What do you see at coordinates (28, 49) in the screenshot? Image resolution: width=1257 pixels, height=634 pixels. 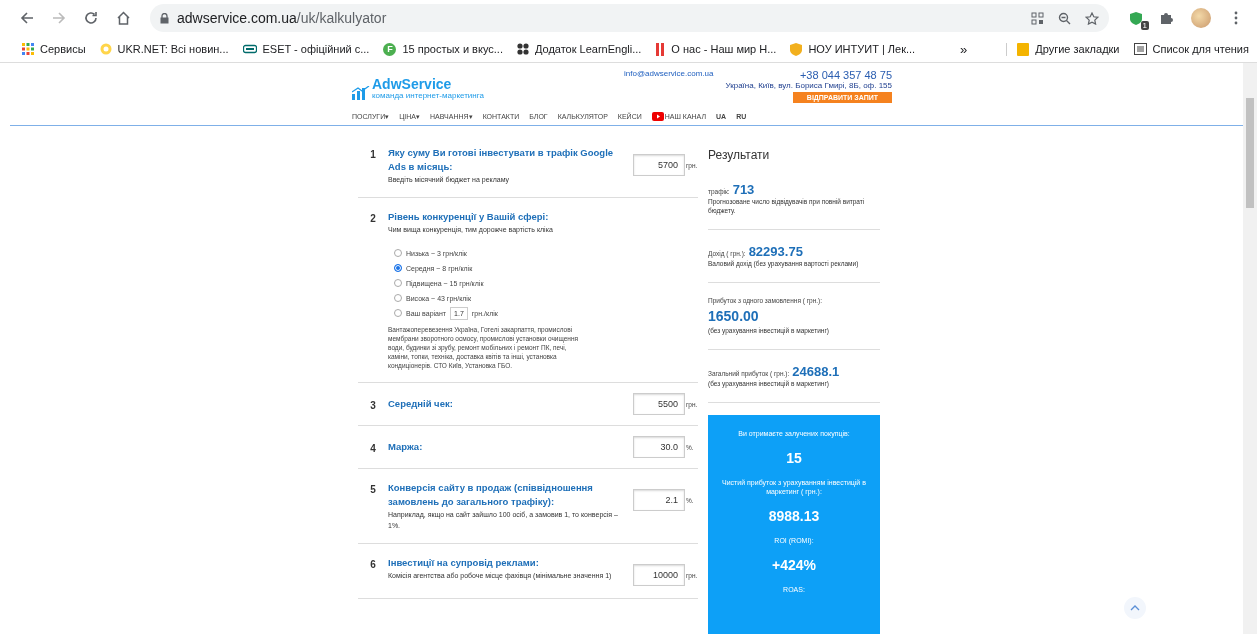 I see `apps-grid-icon` at bounding box center [28, 49].